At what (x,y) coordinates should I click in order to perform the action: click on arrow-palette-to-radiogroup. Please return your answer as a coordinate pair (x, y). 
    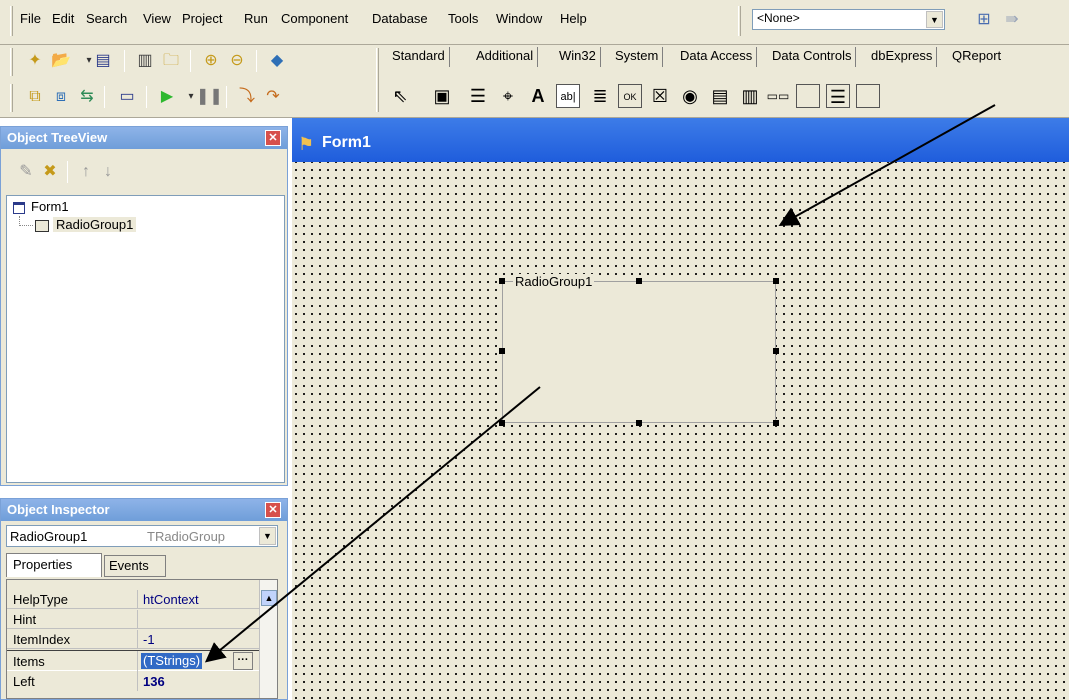
    Looking at the image, I should click on (887, 165).